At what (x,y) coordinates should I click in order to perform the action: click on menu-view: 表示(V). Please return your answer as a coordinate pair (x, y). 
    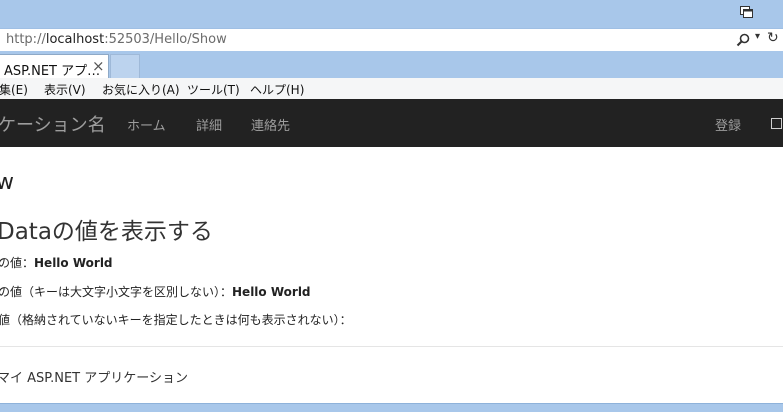
    Looking at the image, I should click on (65, 89).